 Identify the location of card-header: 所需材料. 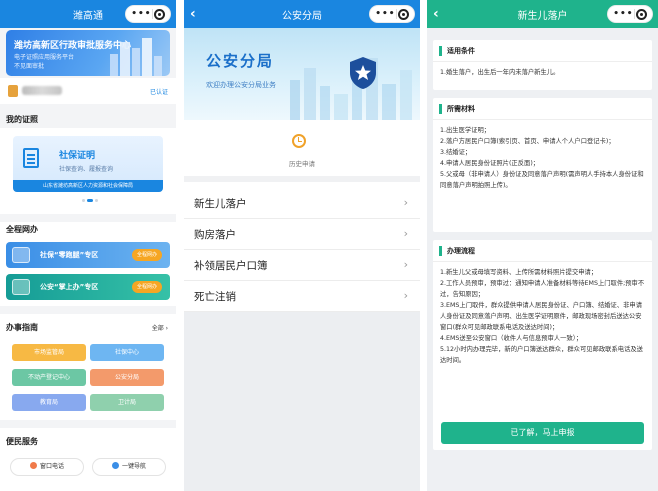
(542, 109).